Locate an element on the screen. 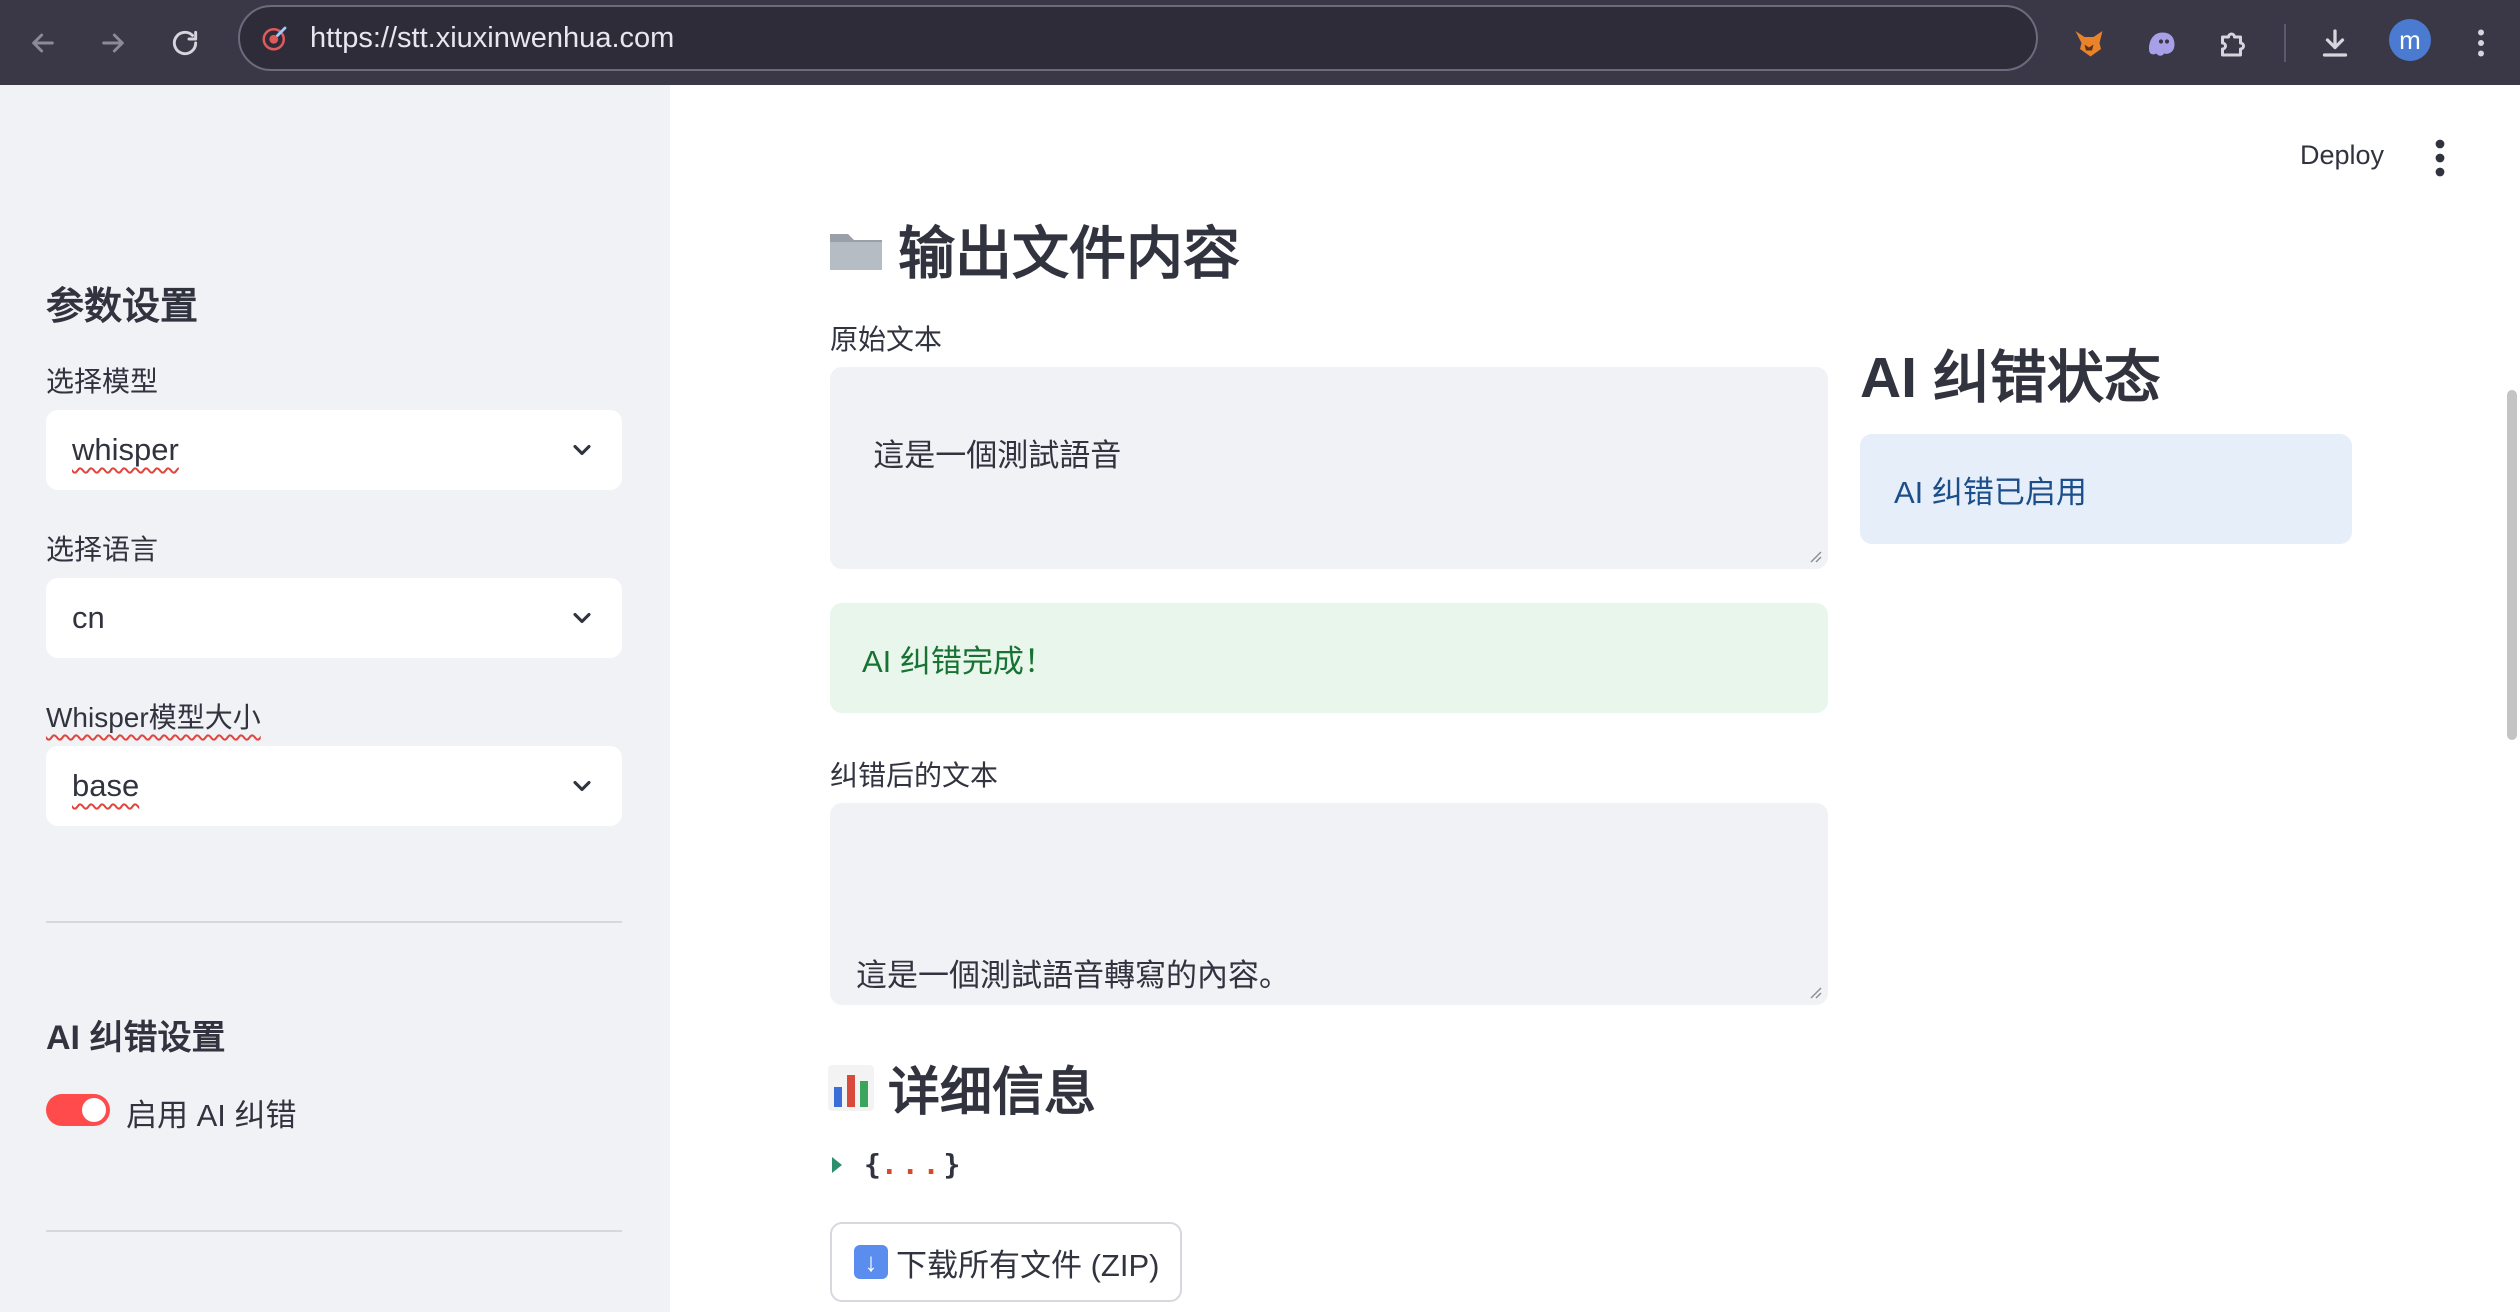  forward-button is located at coordinates (113, 43).